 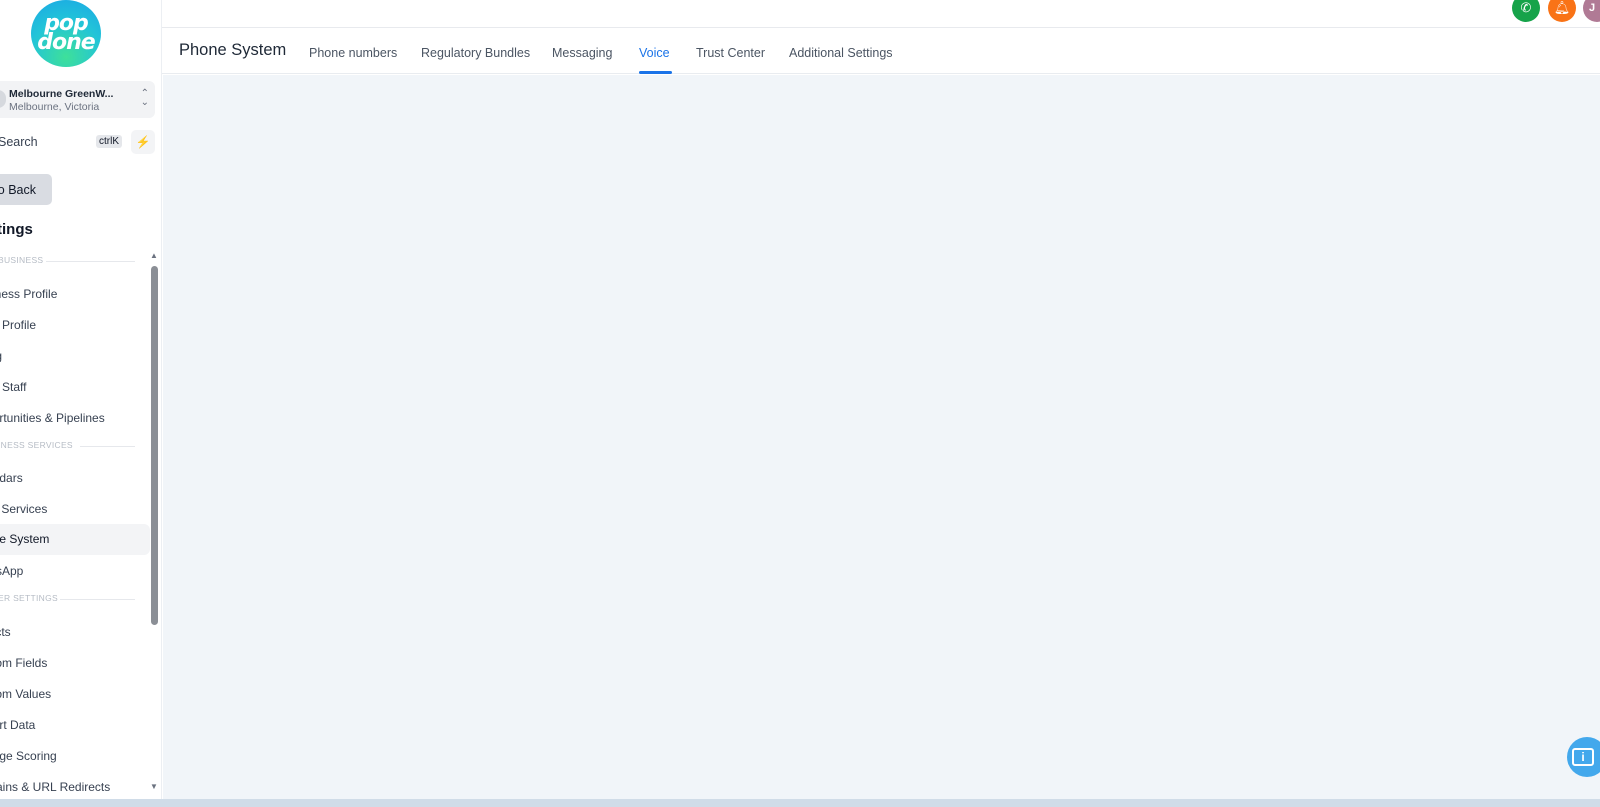 I want to click on chevron-up-down-icon: ⌃ ⌄, so click(x=144, y=98).